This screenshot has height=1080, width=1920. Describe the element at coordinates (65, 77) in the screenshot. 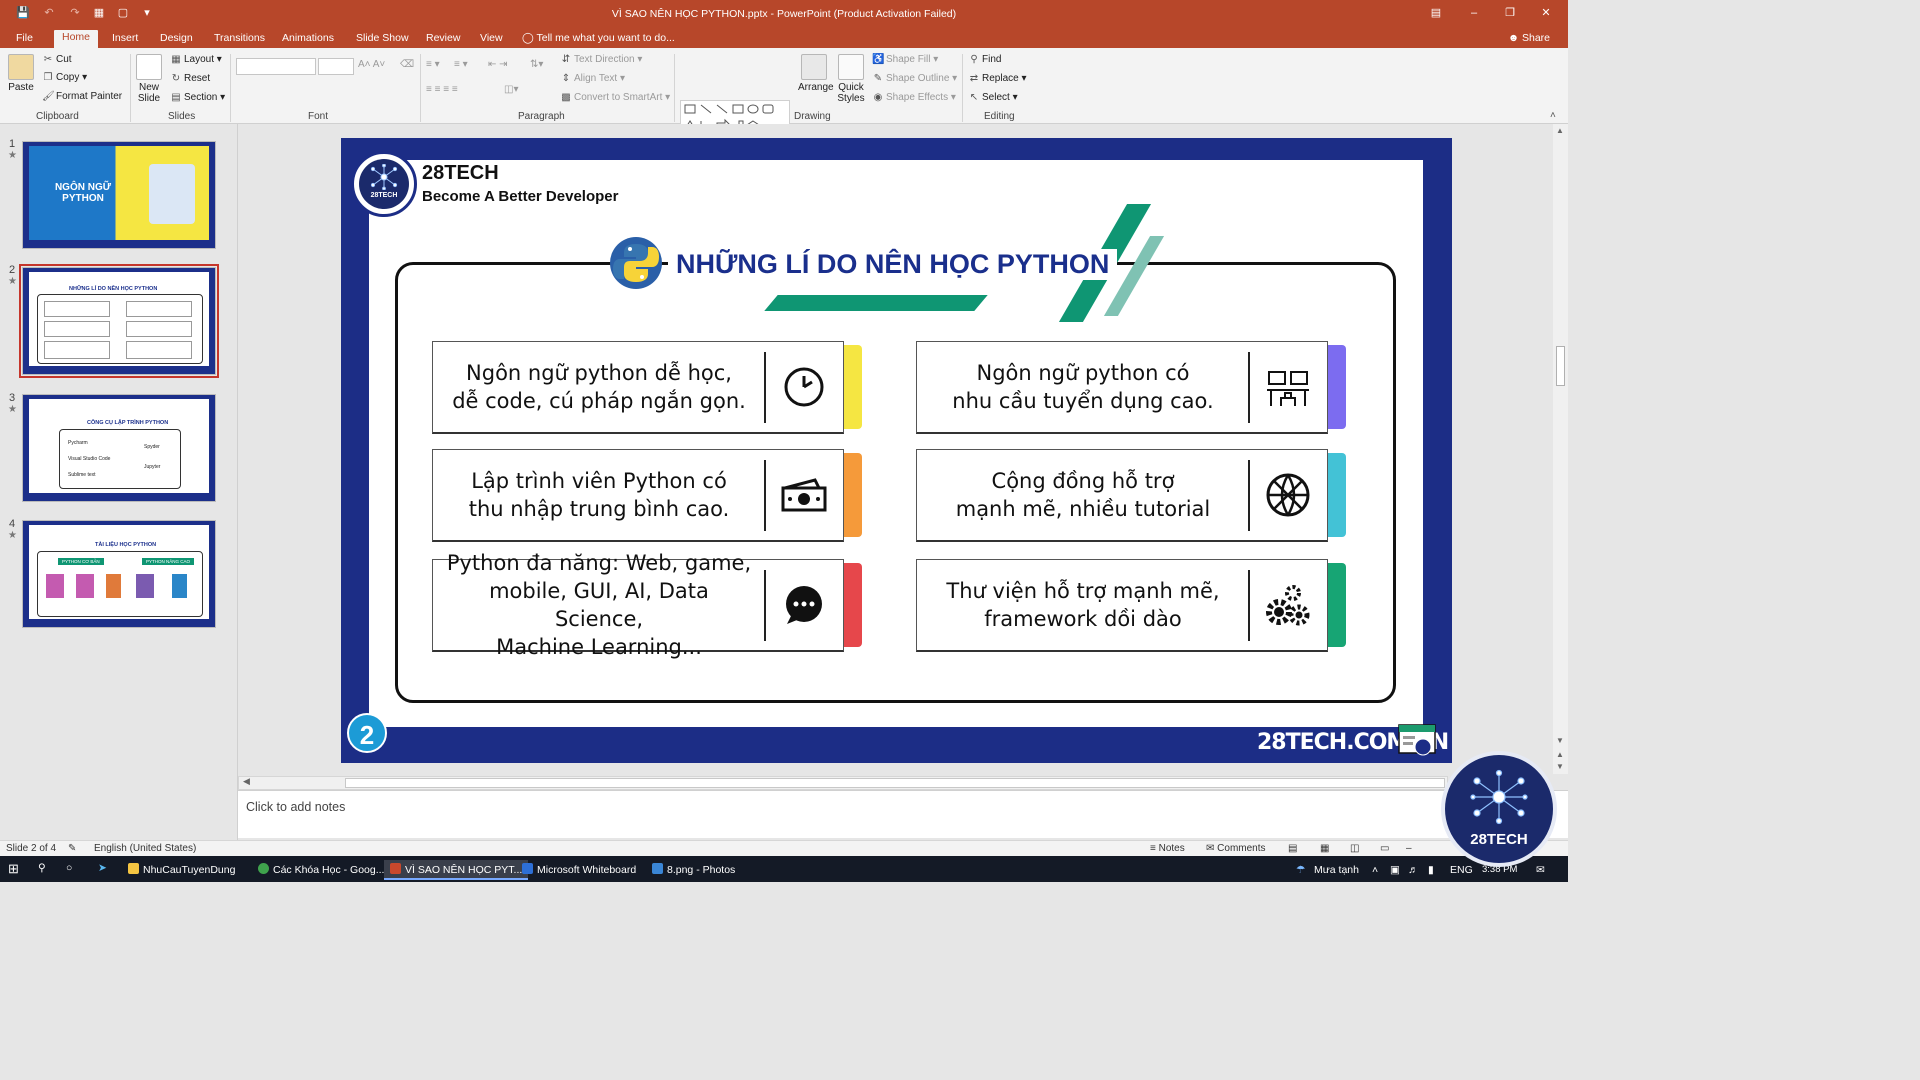

I see `copy-button: ❐ Copy ▾` at that location.